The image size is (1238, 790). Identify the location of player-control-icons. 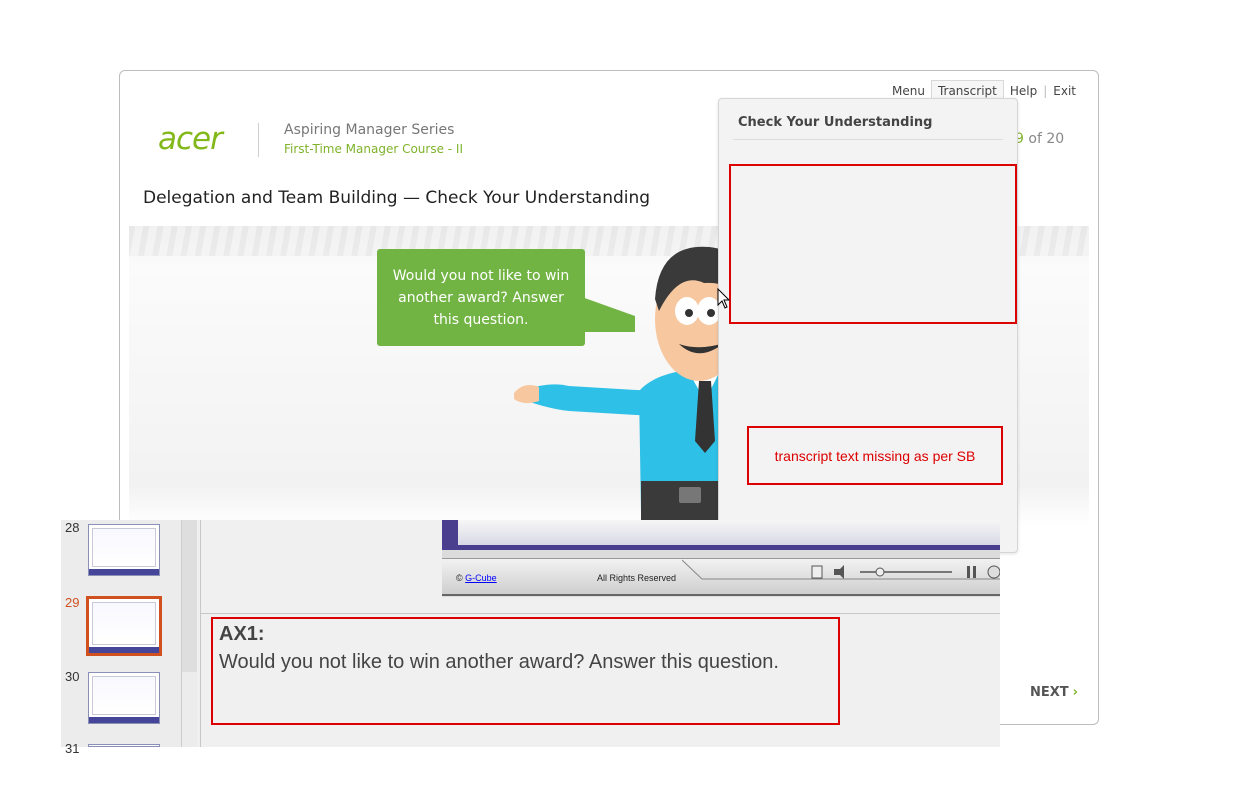
(841, 569).